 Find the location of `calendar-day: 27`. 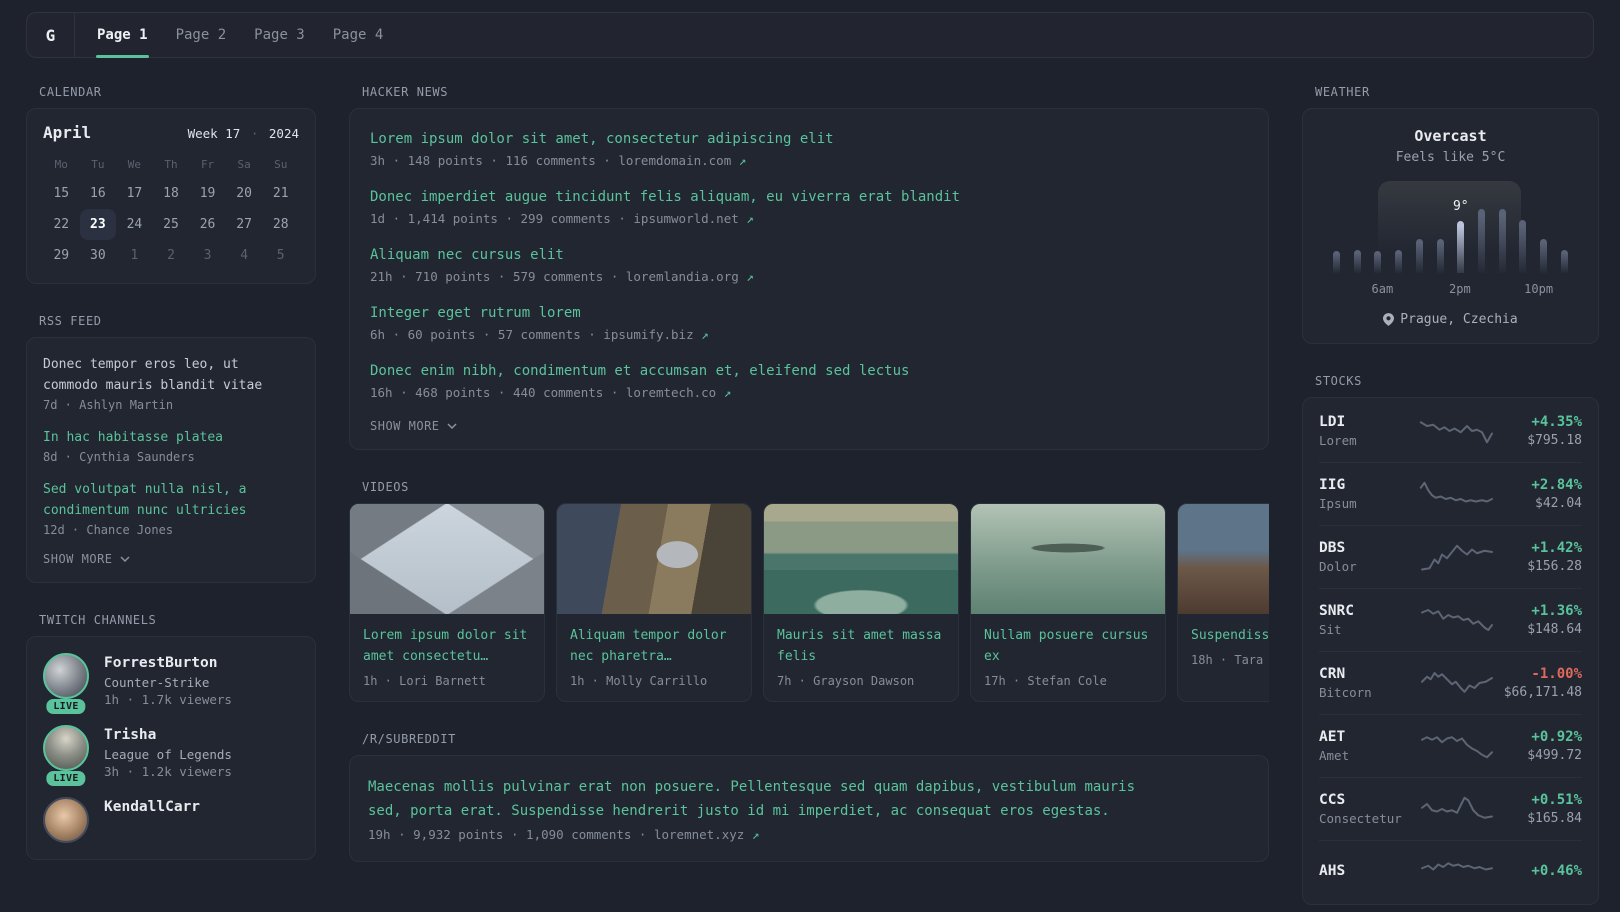

calendar-day: 27 is located at coordinates (244, 224).